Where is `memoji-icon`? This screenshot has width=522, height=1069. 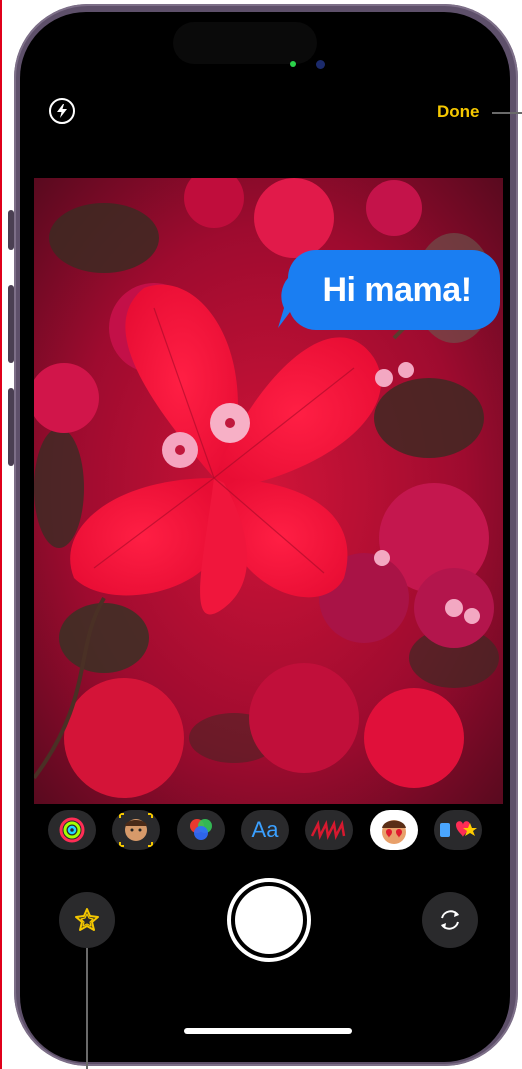
memoji-icon is located at coordinates (136, 830).